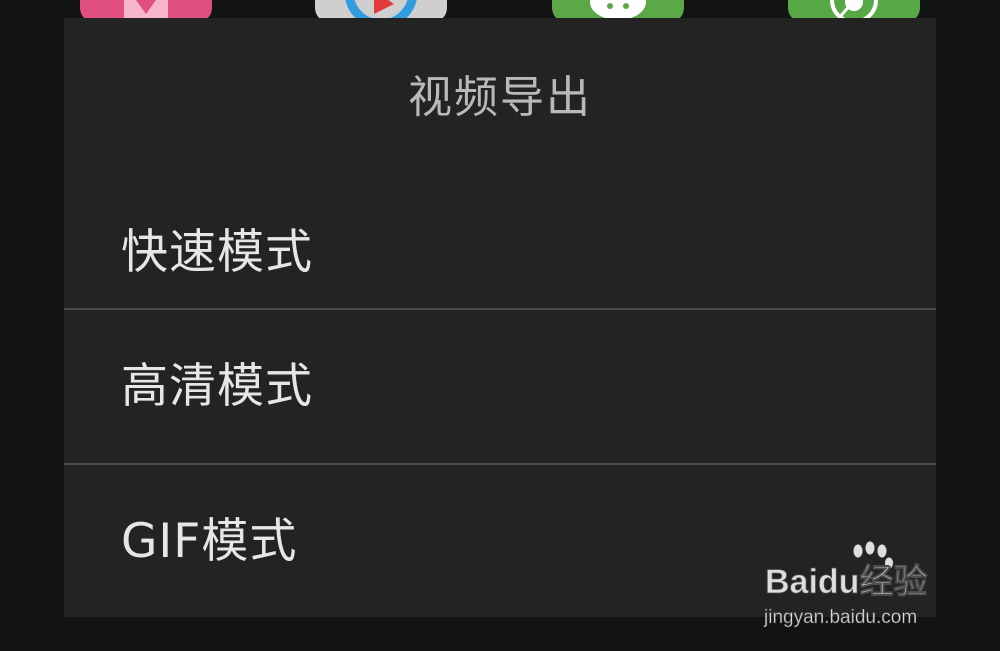 This screenshot has width=1000, height=651. Describe the element at coordinates (840, 617) in the screenshot. I see `watermark-url: jingyan.baidu.com` at that location.